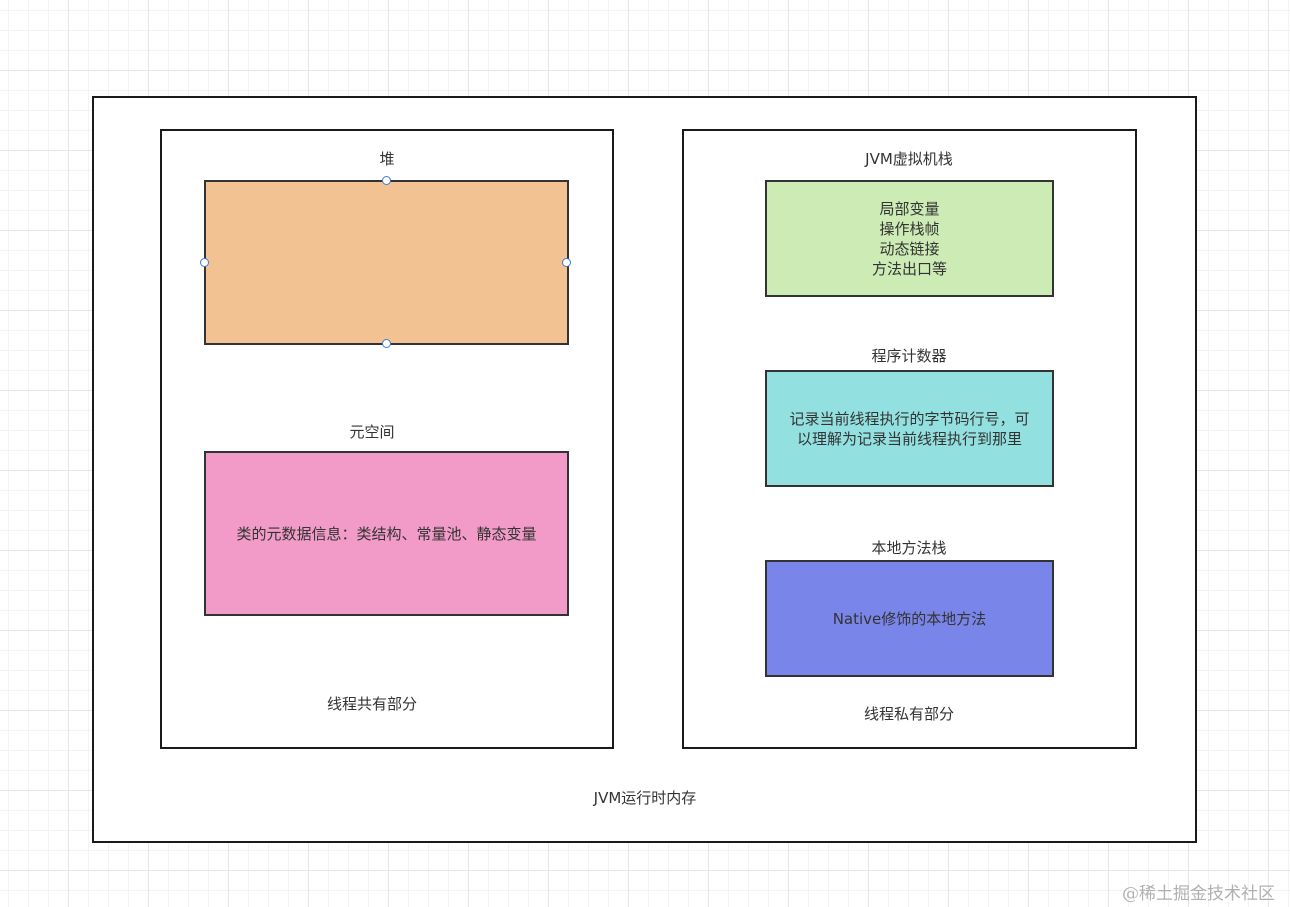  What do you see at coordinates (204, 262) in the screenshot?
I see `heap-resize-handle-left` at bounding box center [204, 262].